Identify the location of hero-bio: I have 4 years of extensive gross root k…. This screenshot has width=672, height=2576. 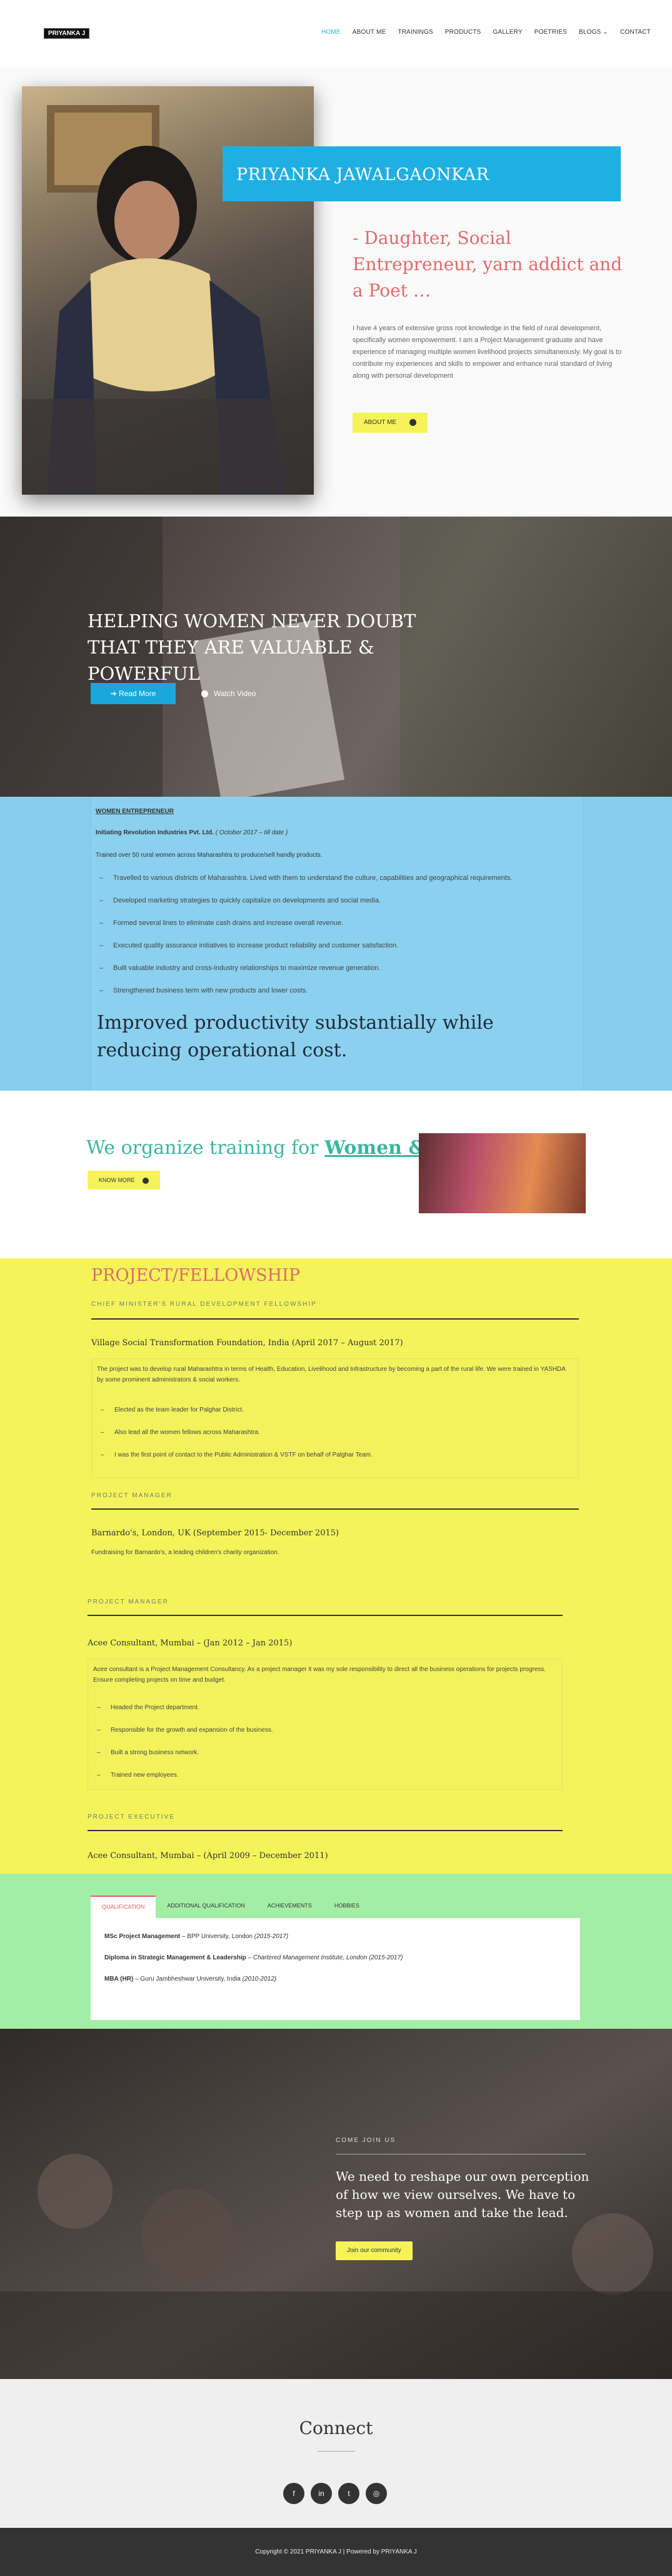
(487, 353).